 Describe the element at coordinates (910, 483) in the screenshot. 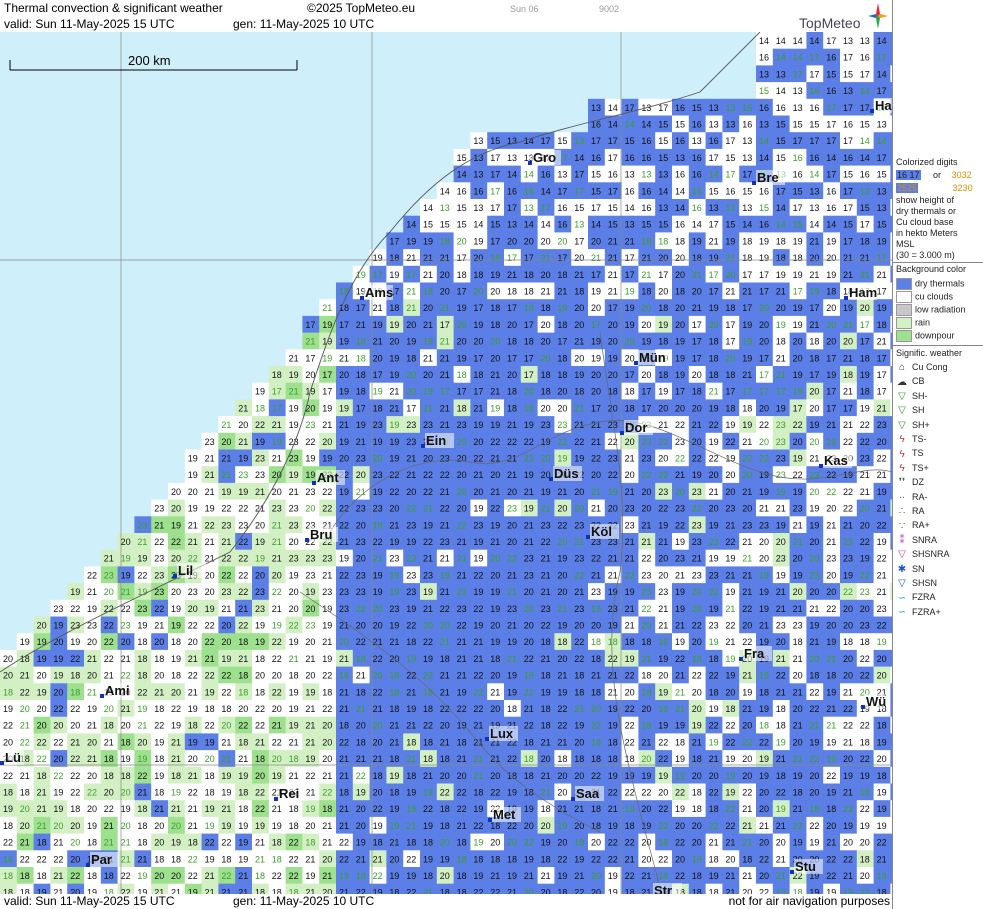

I see `legend-wx-item: ❜❜ DZ` at that location.